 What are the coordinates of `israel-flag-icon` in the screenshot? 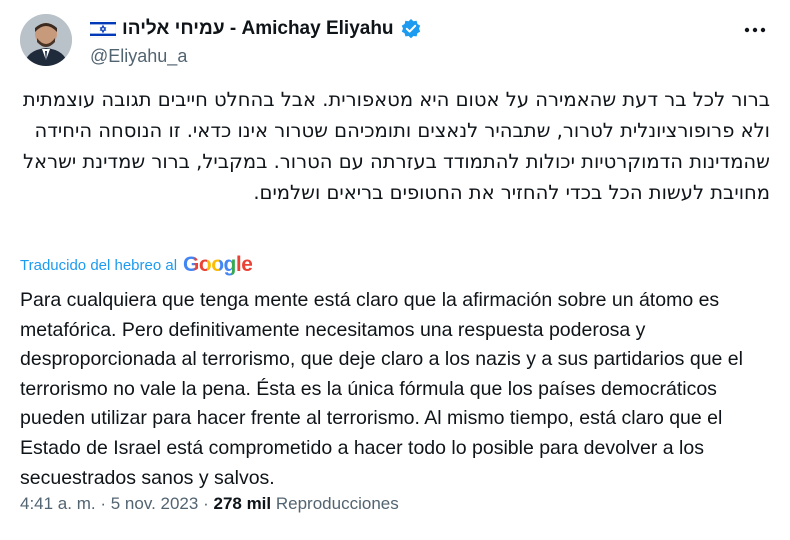 It's located at (103, 29).